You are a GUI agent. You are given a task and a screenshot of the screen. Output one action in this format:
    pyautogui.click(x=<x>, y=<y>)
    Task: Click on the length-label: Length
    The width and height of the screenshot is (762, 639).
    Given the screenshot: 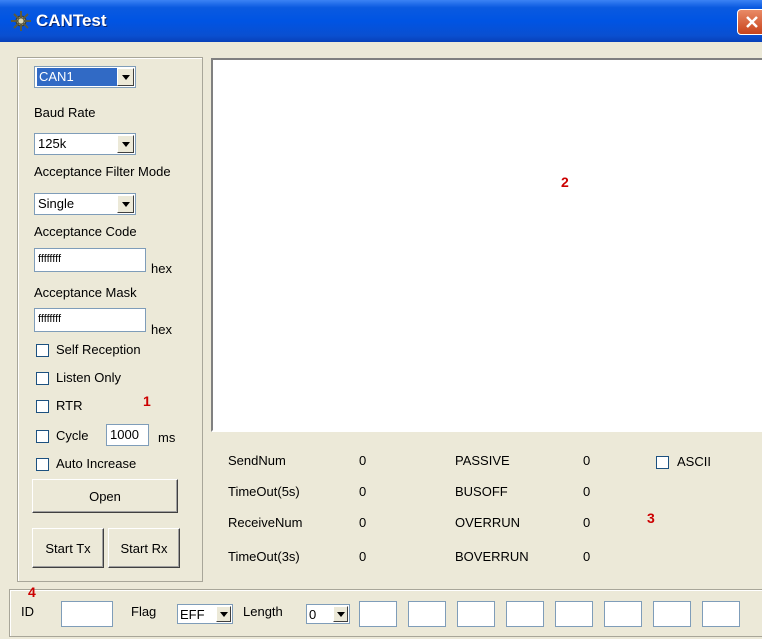 What is the action you would take?
    pyautogui.click(x=263, y=611)
    